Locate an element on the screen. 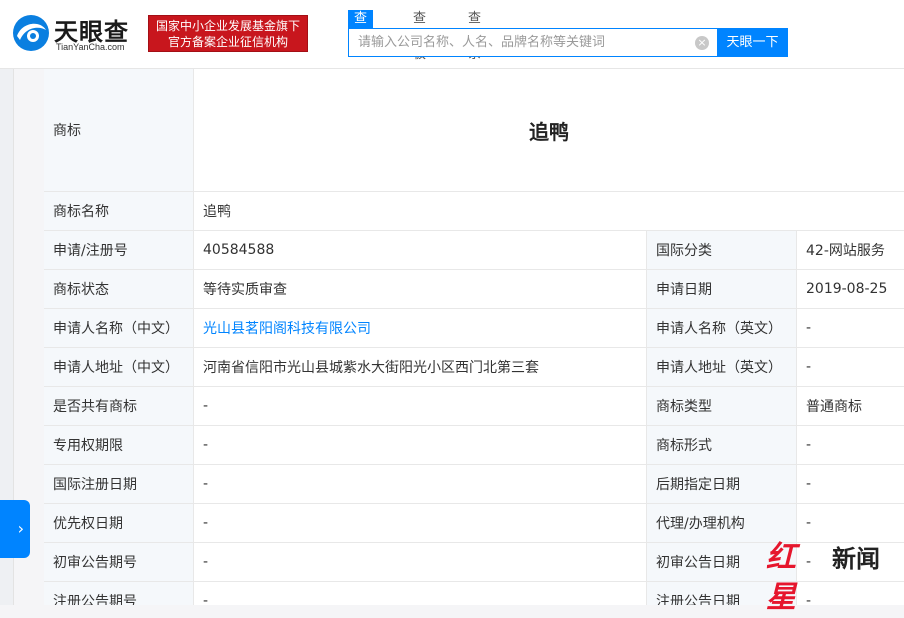 The height and width of the screenshot is (618, 904). field-value: 普通商标 is located at coordinates (834, 407).